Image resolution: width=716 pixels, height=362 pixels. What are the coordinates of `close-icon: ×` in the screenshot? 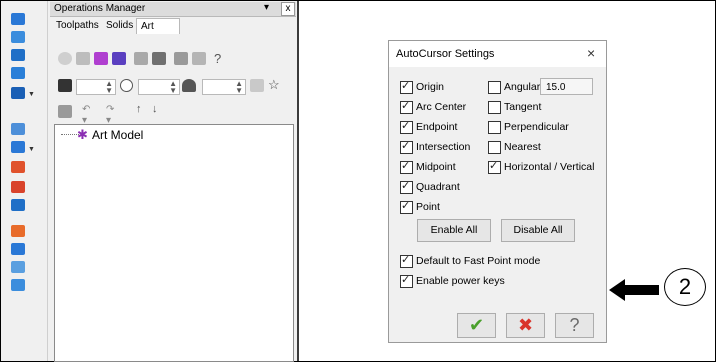 It's located at (591, 53).